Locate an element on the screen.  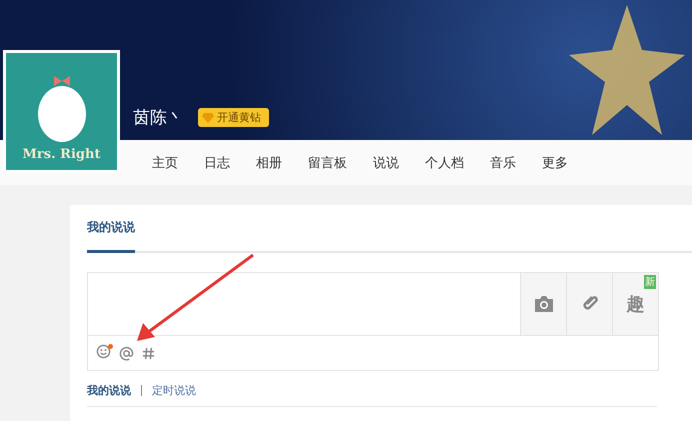
camera-icon is located at coordinates (543, 304).